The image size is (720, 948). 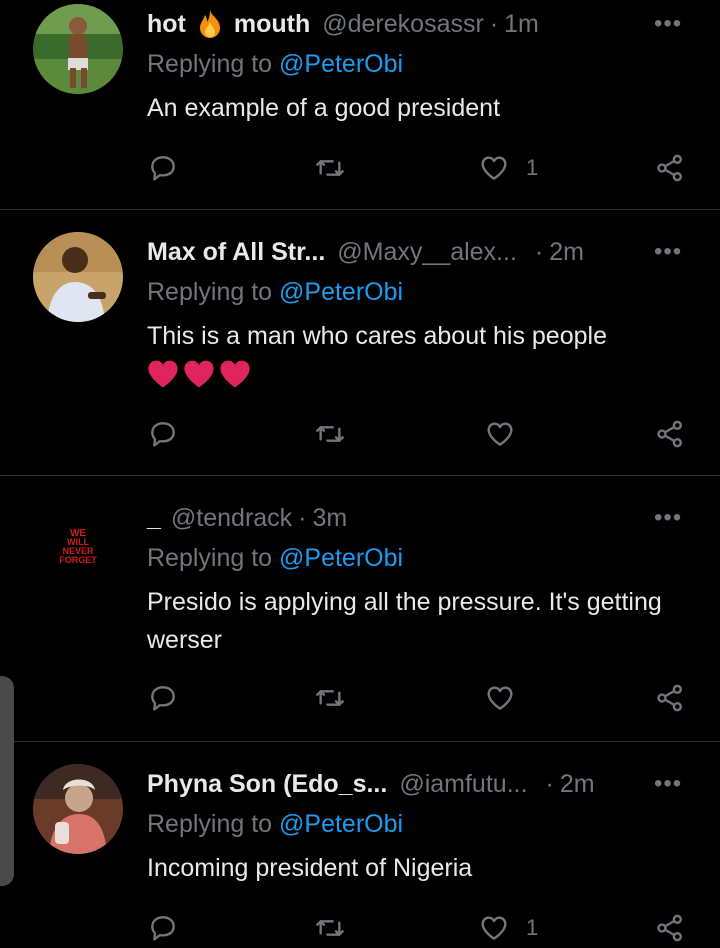 I want to click on avatar-tendrack: WE WILL NEVER FORGET, so click(x=78, y=541).